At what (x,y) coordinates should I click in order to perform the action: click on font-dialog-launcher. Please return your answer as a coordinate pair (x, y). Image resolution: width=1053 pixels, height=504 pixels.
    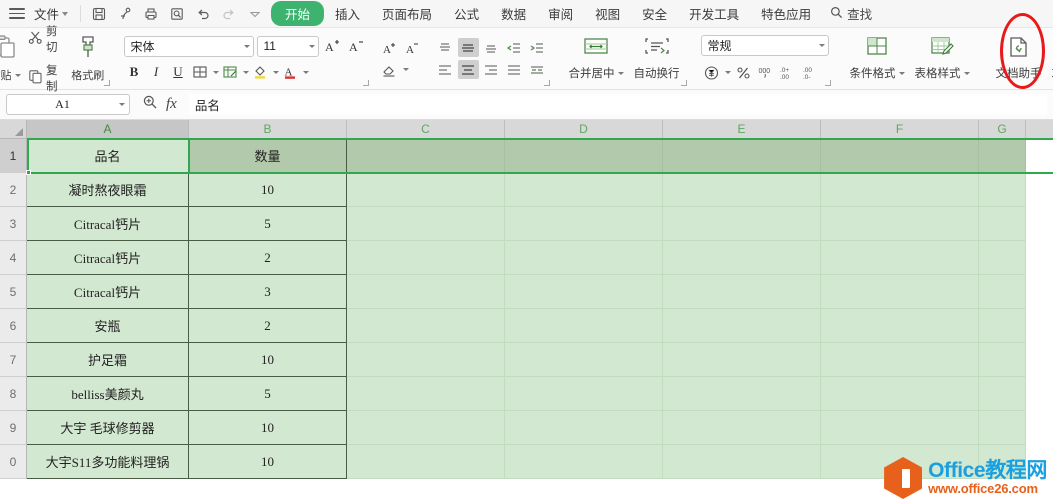
    Looking at the image, I should click on (366, 83).